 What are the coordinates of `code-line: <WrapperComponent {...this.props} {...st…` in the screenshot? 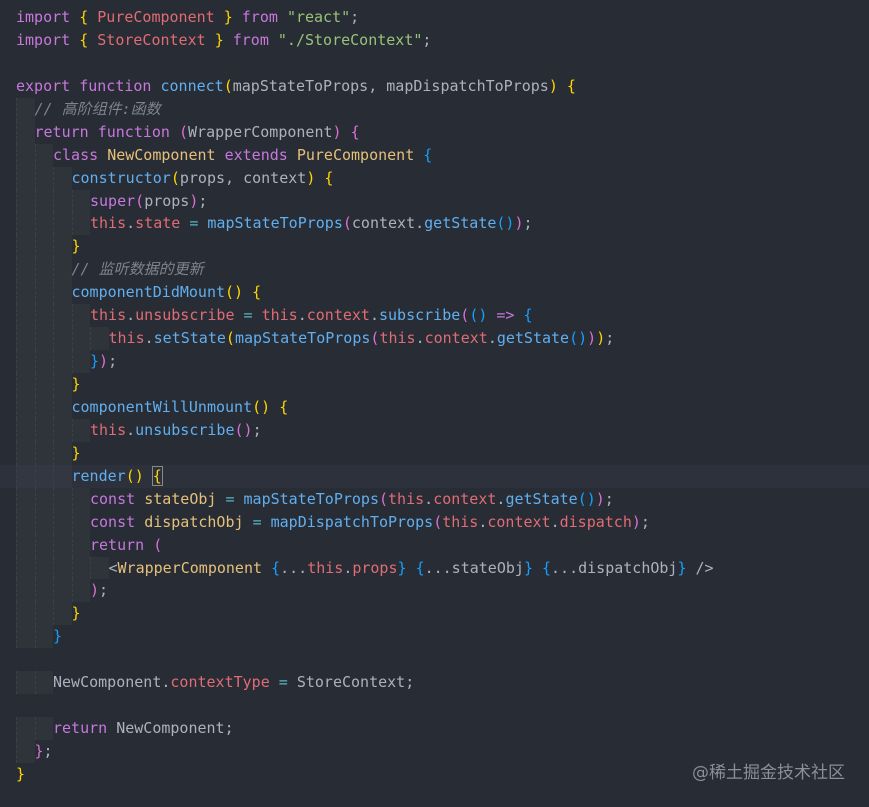 It's located at (365, 568).